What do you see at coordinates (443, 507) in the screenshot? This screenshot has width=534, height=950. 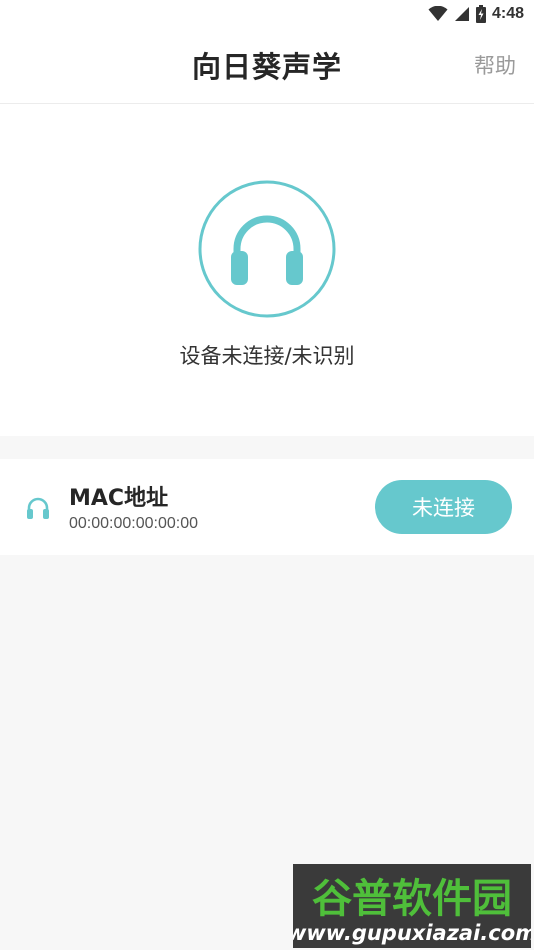 I see `connect-status-button: 未连接` at bounding box center [443, 507].